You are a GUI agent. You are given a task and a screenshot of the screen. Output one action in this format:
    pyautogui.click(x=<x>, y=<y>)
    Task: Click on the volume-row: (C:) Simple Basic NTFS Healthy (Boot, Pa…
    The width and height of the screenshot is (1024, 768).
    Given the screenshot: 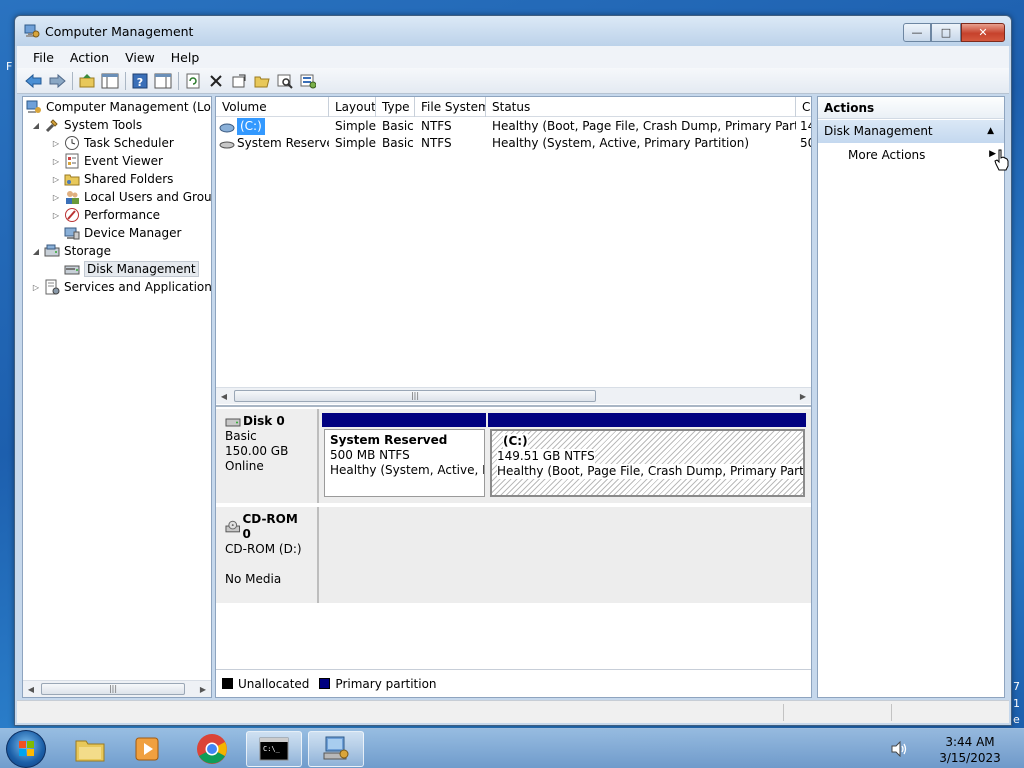 What is the action you would take?
    pyautogui.click(x=513, y=126)
    